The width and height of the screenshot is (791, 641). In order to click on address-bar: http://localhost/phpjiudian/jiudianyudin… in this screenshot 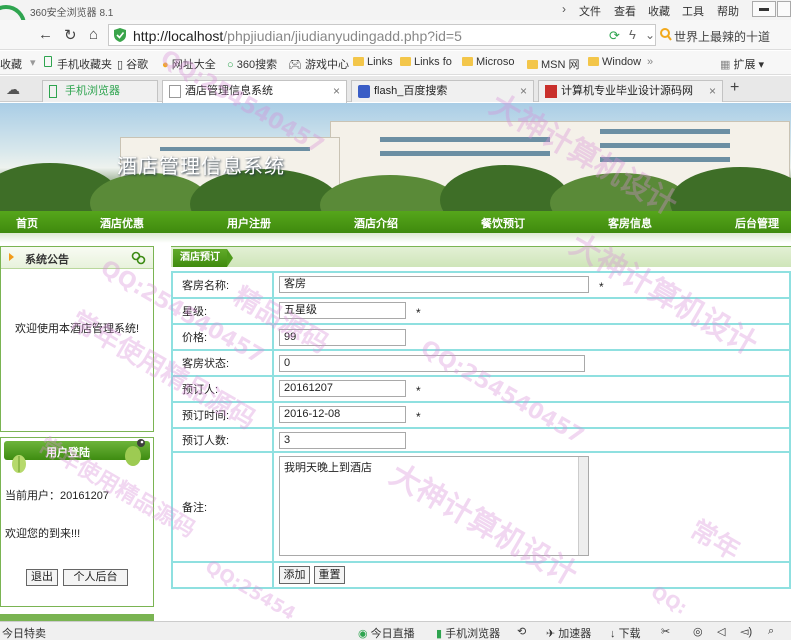, I will do `click(382, 35)`.